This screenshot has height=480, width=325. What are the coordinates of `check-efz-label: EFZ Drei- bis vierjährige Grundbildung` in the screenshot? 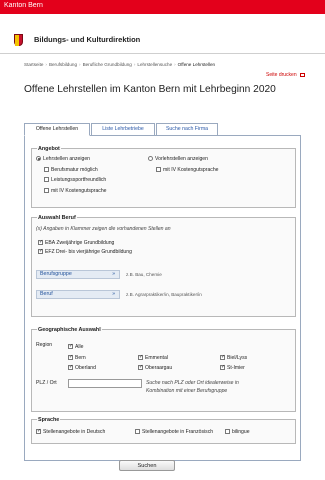 It's located at (88, 252).